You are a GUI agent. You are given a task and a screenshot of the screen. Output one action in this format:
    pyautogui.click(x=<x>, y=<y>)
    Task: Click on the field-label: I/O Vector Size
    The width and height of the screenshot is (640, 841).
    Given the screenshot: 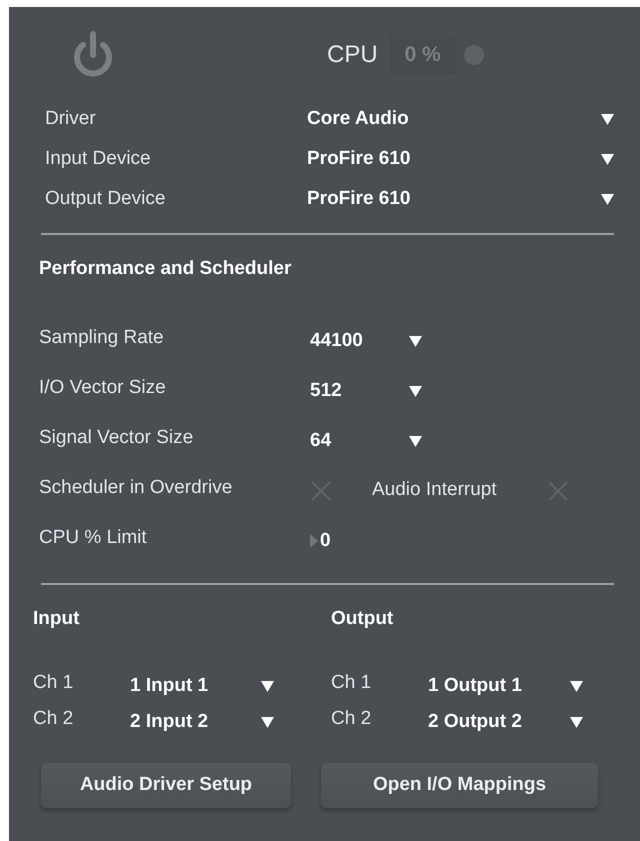 What is the action you would take?
    pyautogui.click(x=103, y=388)
    